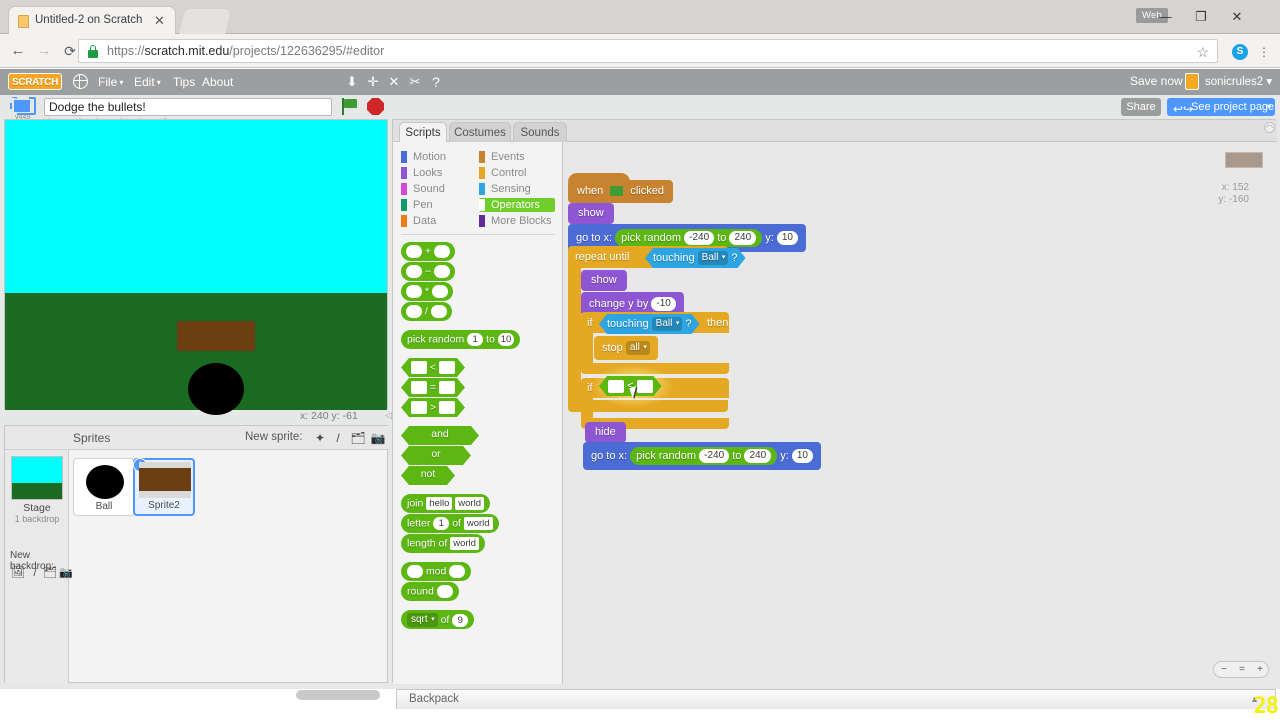 The width and height of the screenshot is (1280, 720). Describe the element at coordinates (66, 573) in the screenshot. I see `new-backdrop-camera-icon: 📷` at that location.